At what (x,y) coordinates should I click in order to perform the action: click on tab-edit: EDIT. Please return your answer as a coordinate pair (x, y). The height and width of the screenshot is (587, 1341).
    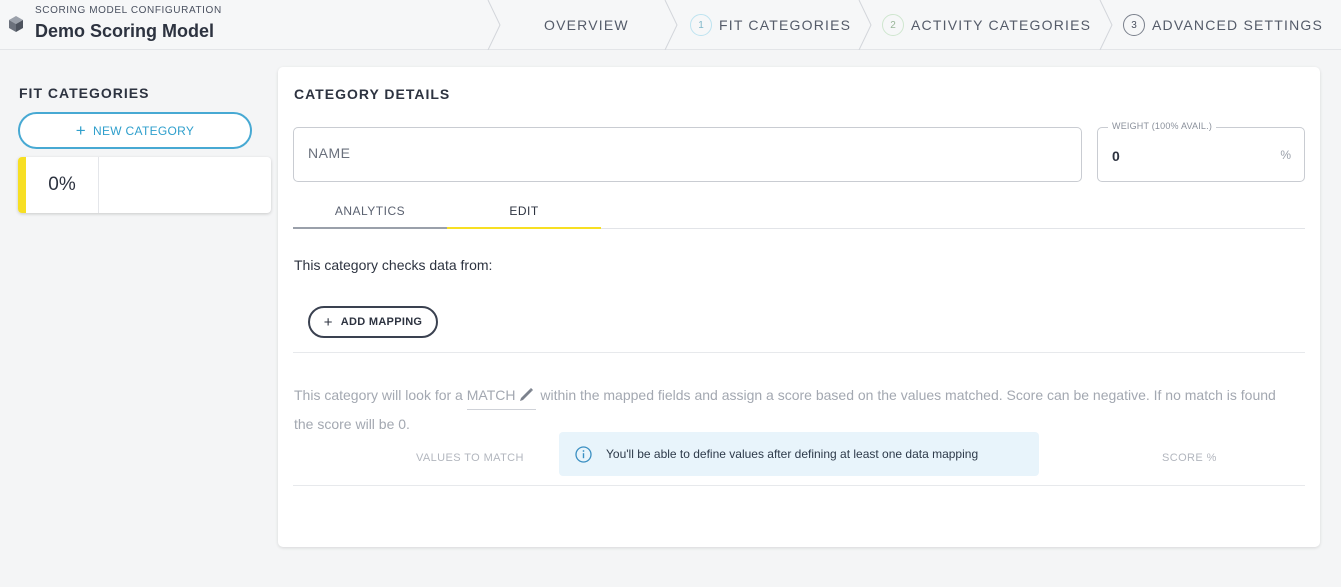
    Looking at the image, I should click on (524, 212).